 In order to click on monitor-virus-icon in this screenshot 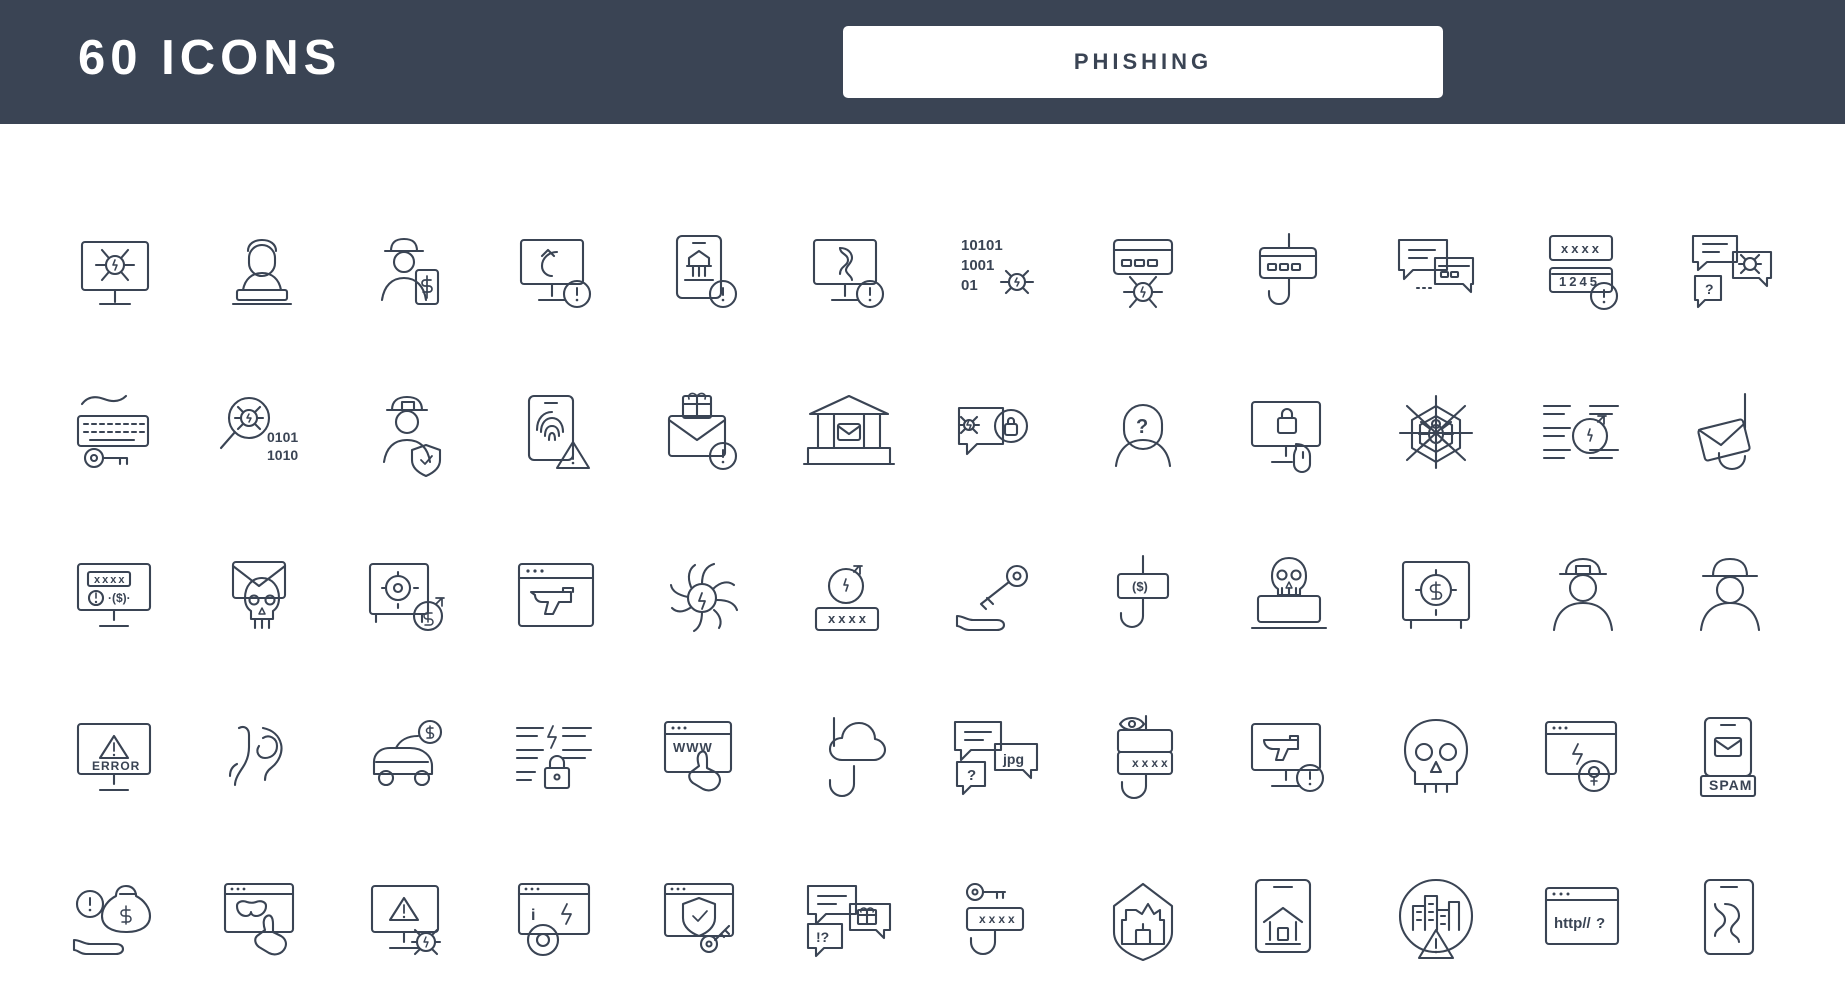, I will do `click(115, 273)`.